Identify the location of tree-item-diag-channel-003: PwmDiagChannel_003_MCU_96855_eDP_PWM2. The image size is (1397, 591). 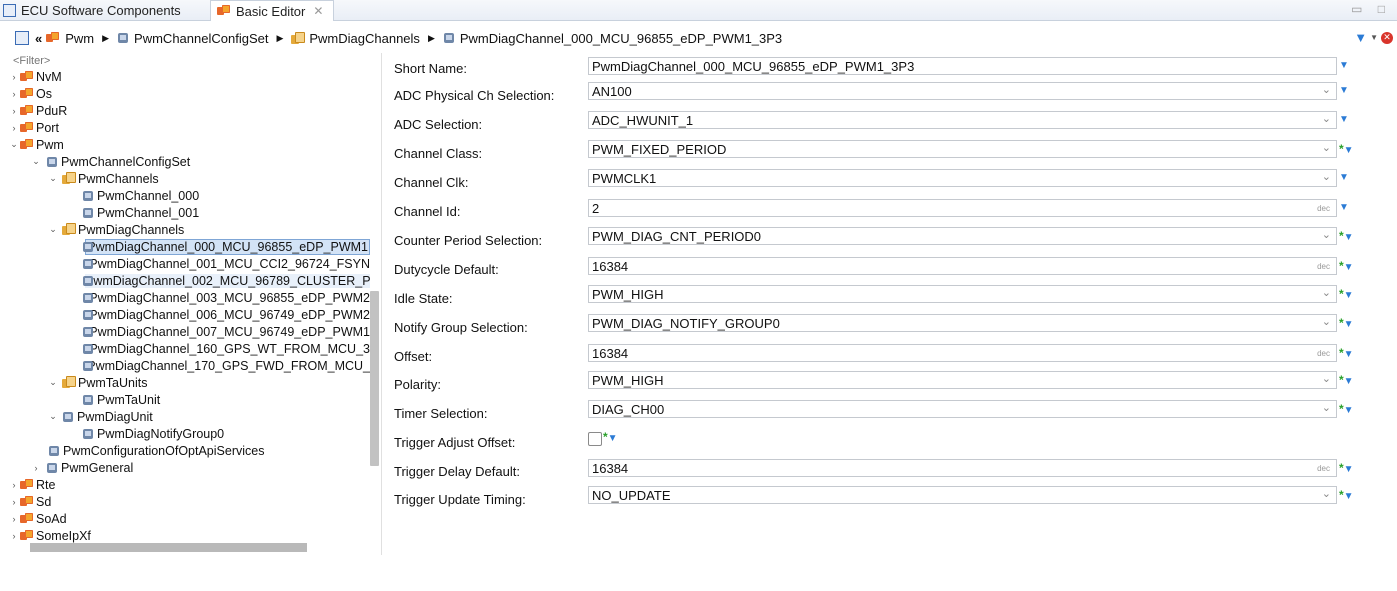
(185, 297).